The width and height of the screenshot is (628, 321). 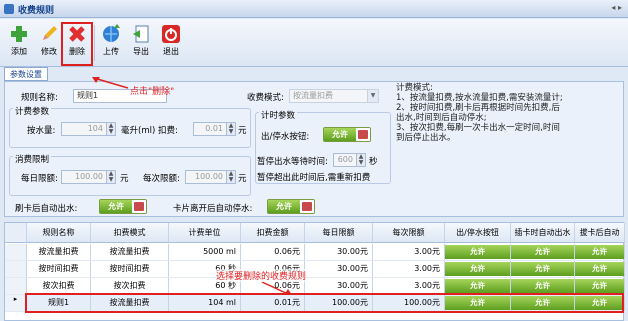 I want to click on outlet-button-label: 出/停水按钮:, so click(x=285, y=137).